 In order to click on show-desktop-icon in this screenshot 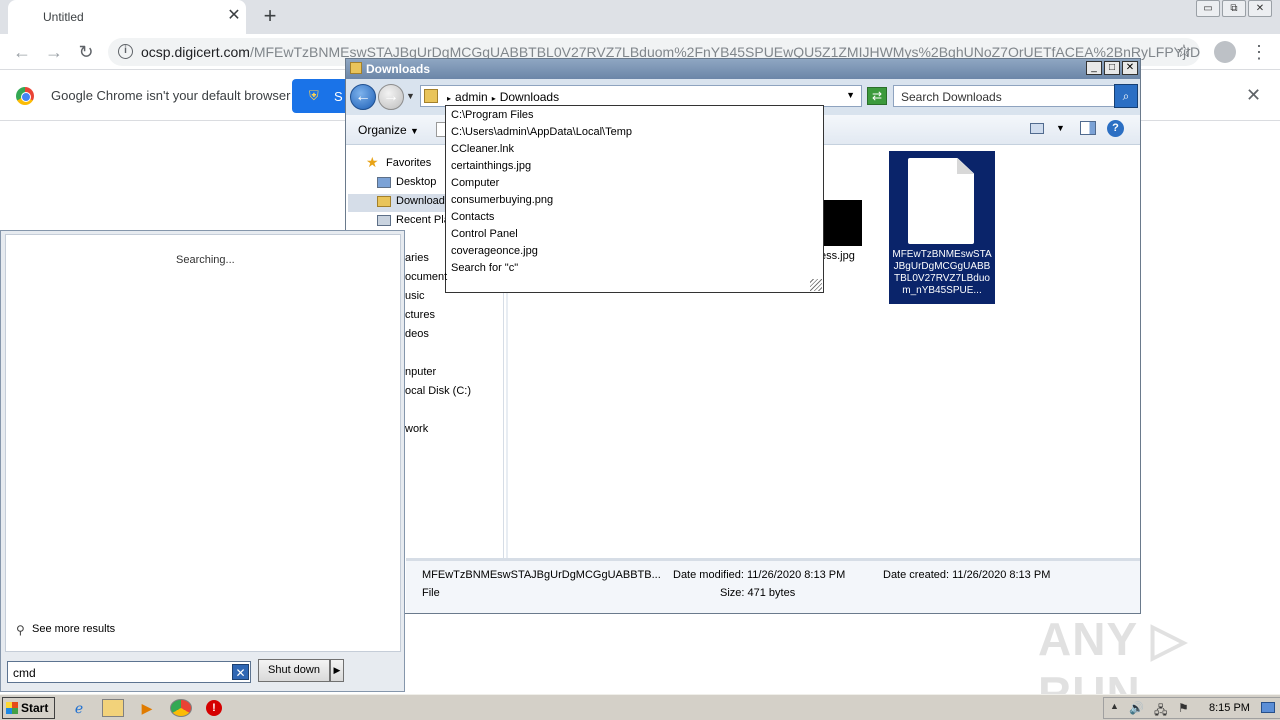, I will do `click(1268, 707)`.